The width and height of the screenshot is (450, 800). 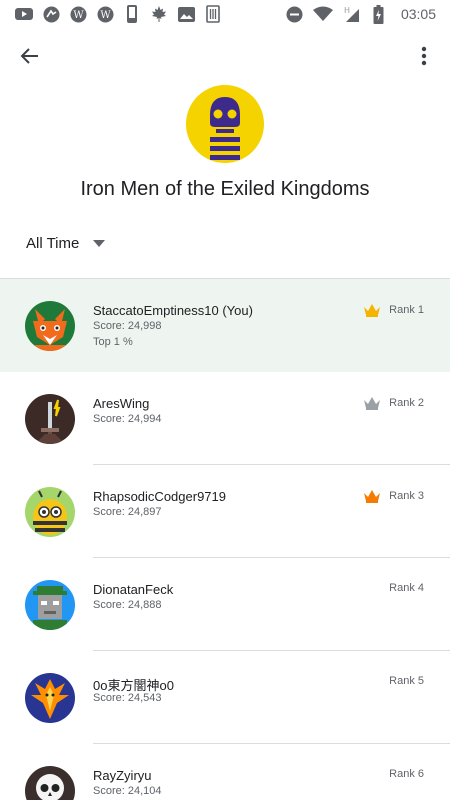 I want to click on notification-icons: W W, so click(x=118, y=14).